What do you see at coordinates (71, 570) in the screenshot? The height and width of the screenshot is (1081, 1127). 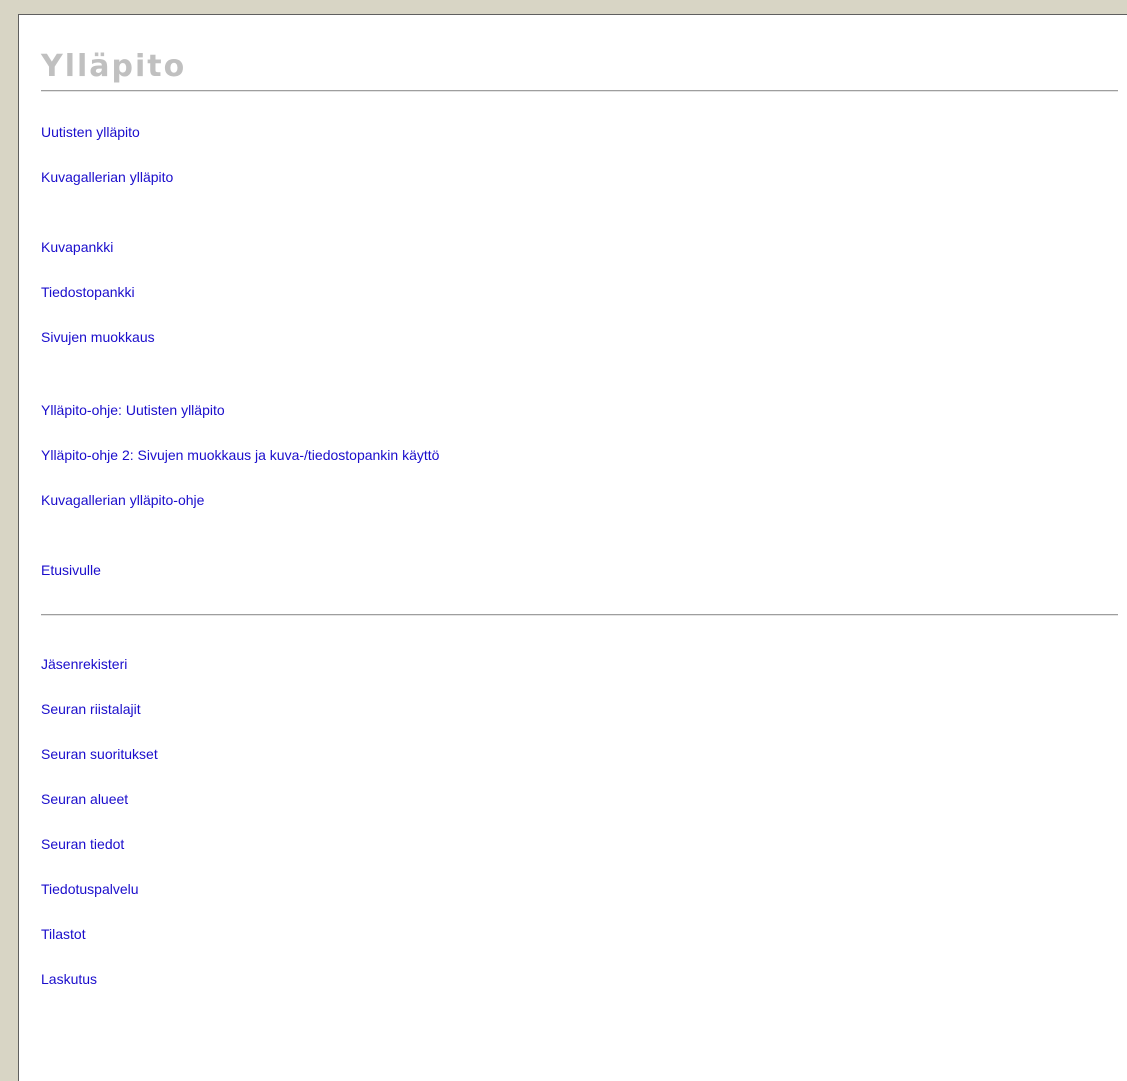 I see `front-page-link: Etusivulle` at bounding box center [71, 570].